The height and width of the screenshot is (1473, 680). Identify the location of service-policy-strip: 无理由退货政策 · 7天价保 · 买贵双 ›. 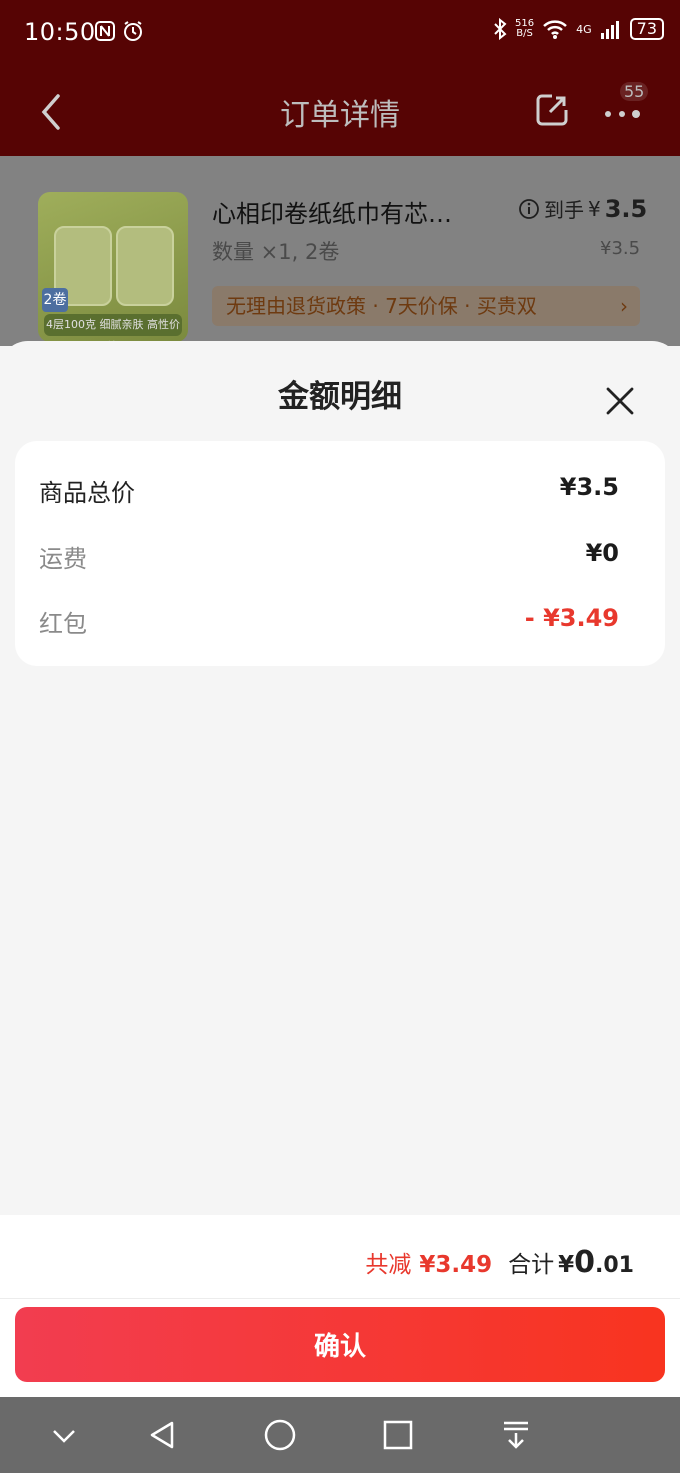
(426, 306).